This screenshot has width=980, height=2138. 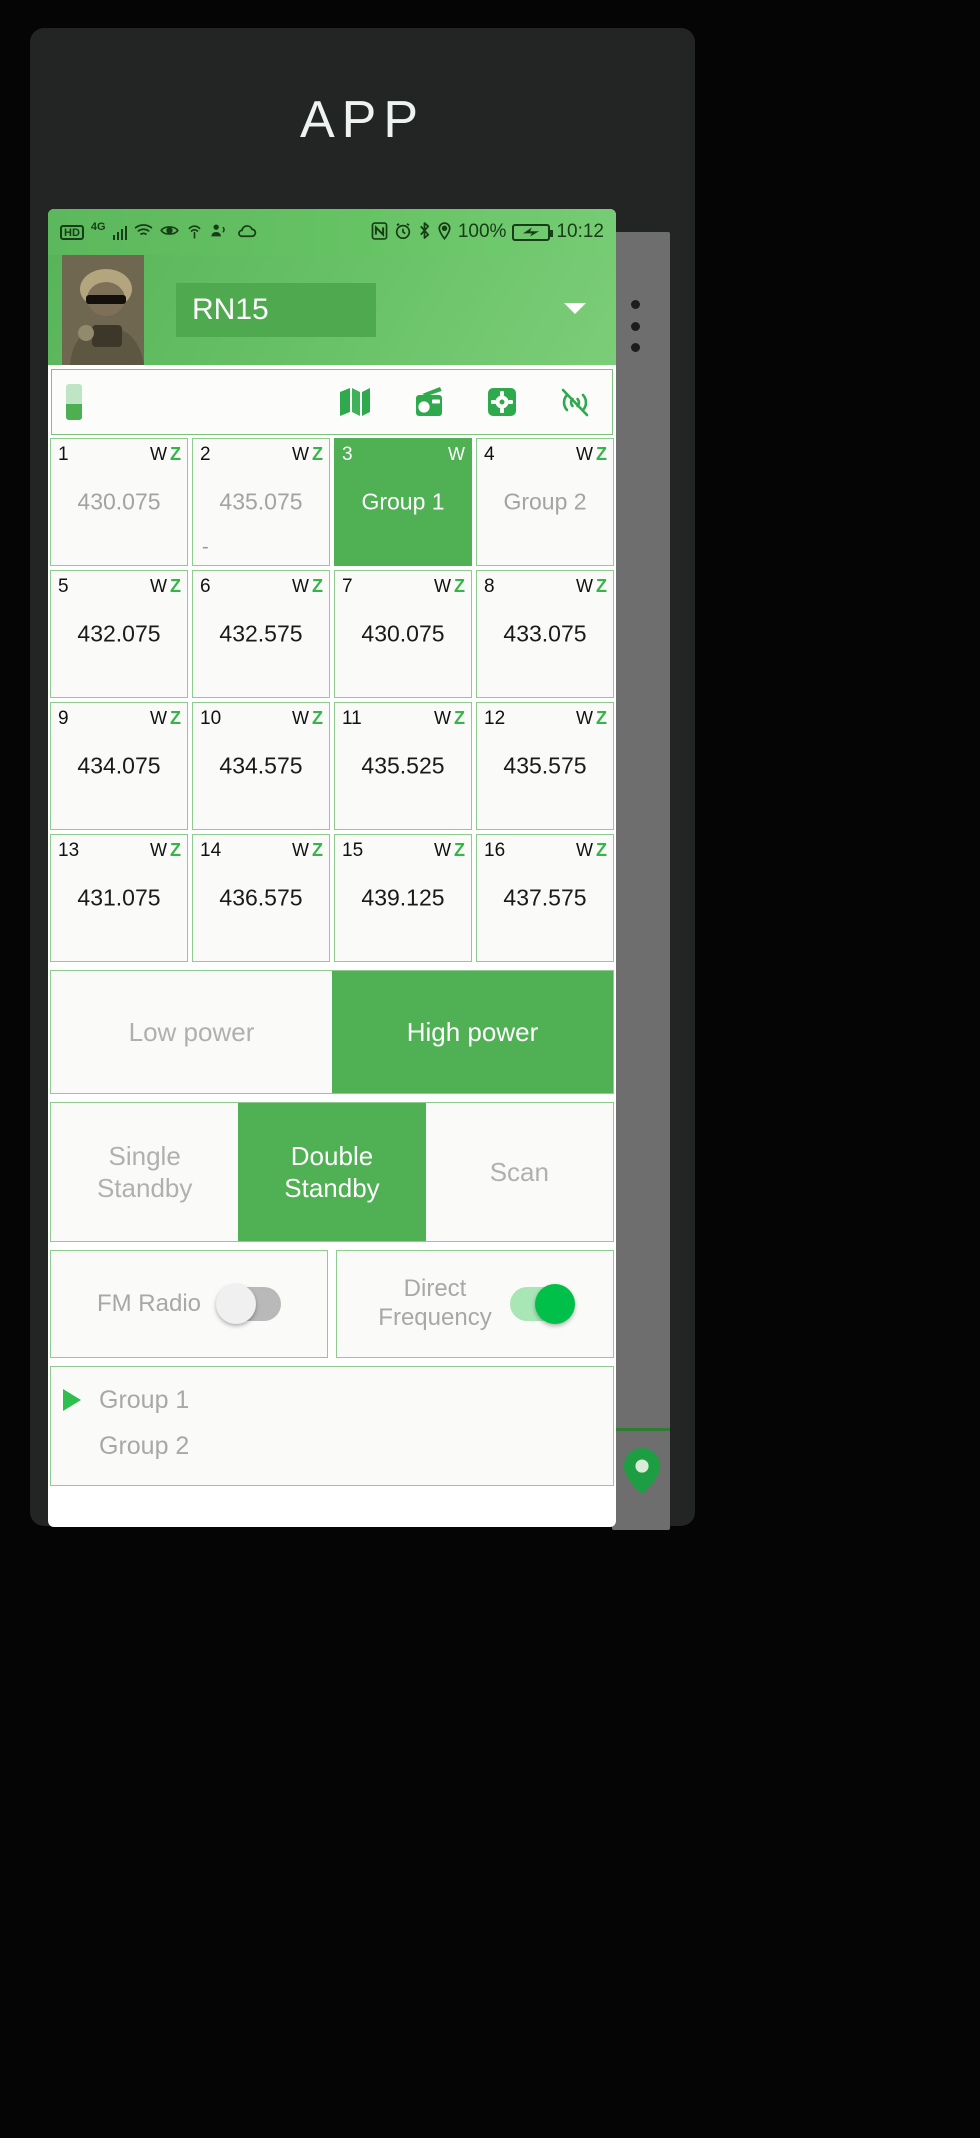 I want to click on low-power-button: Low power, so click(x=191, y=1032).